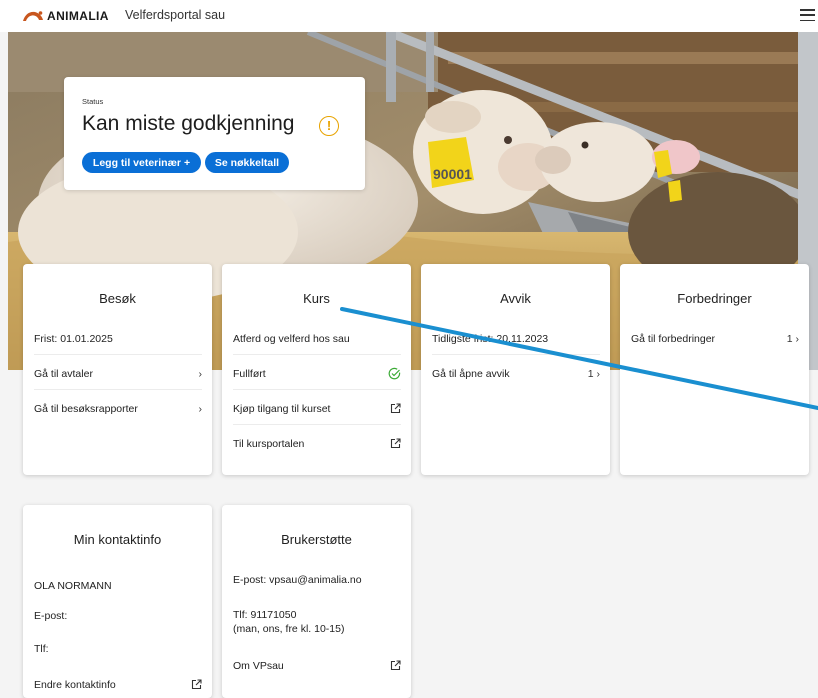  I want to click on link-label: Endre kontaktinfo, so click(75, 685).